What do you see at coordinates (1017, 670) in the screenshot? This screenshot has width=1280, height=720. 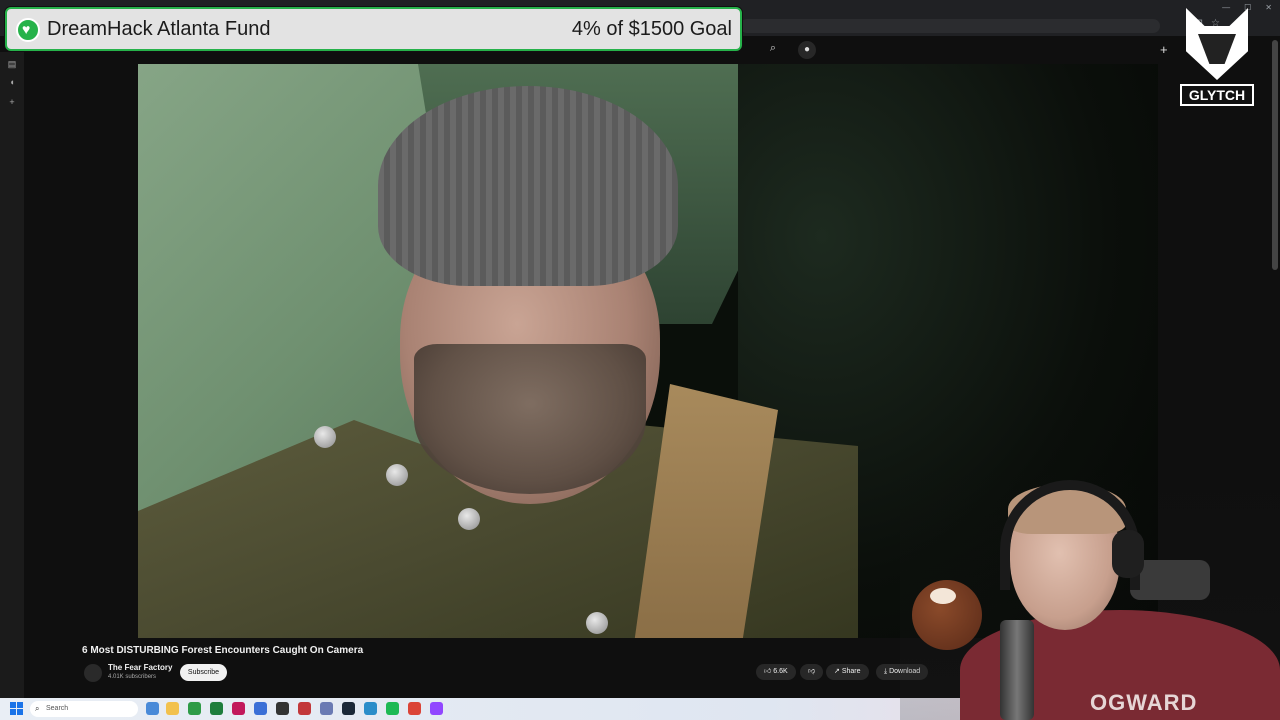 I see `microphone-icon` at bounding box center [1017, 670].